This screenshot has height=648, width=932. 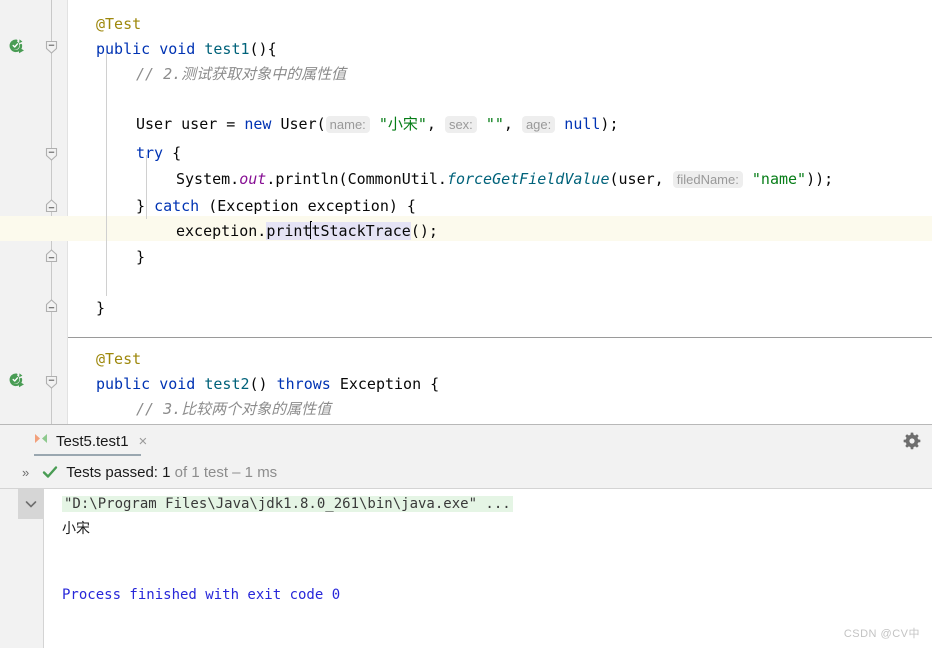 I want to click on code-token: "小宋", so click(x=402, y=124).